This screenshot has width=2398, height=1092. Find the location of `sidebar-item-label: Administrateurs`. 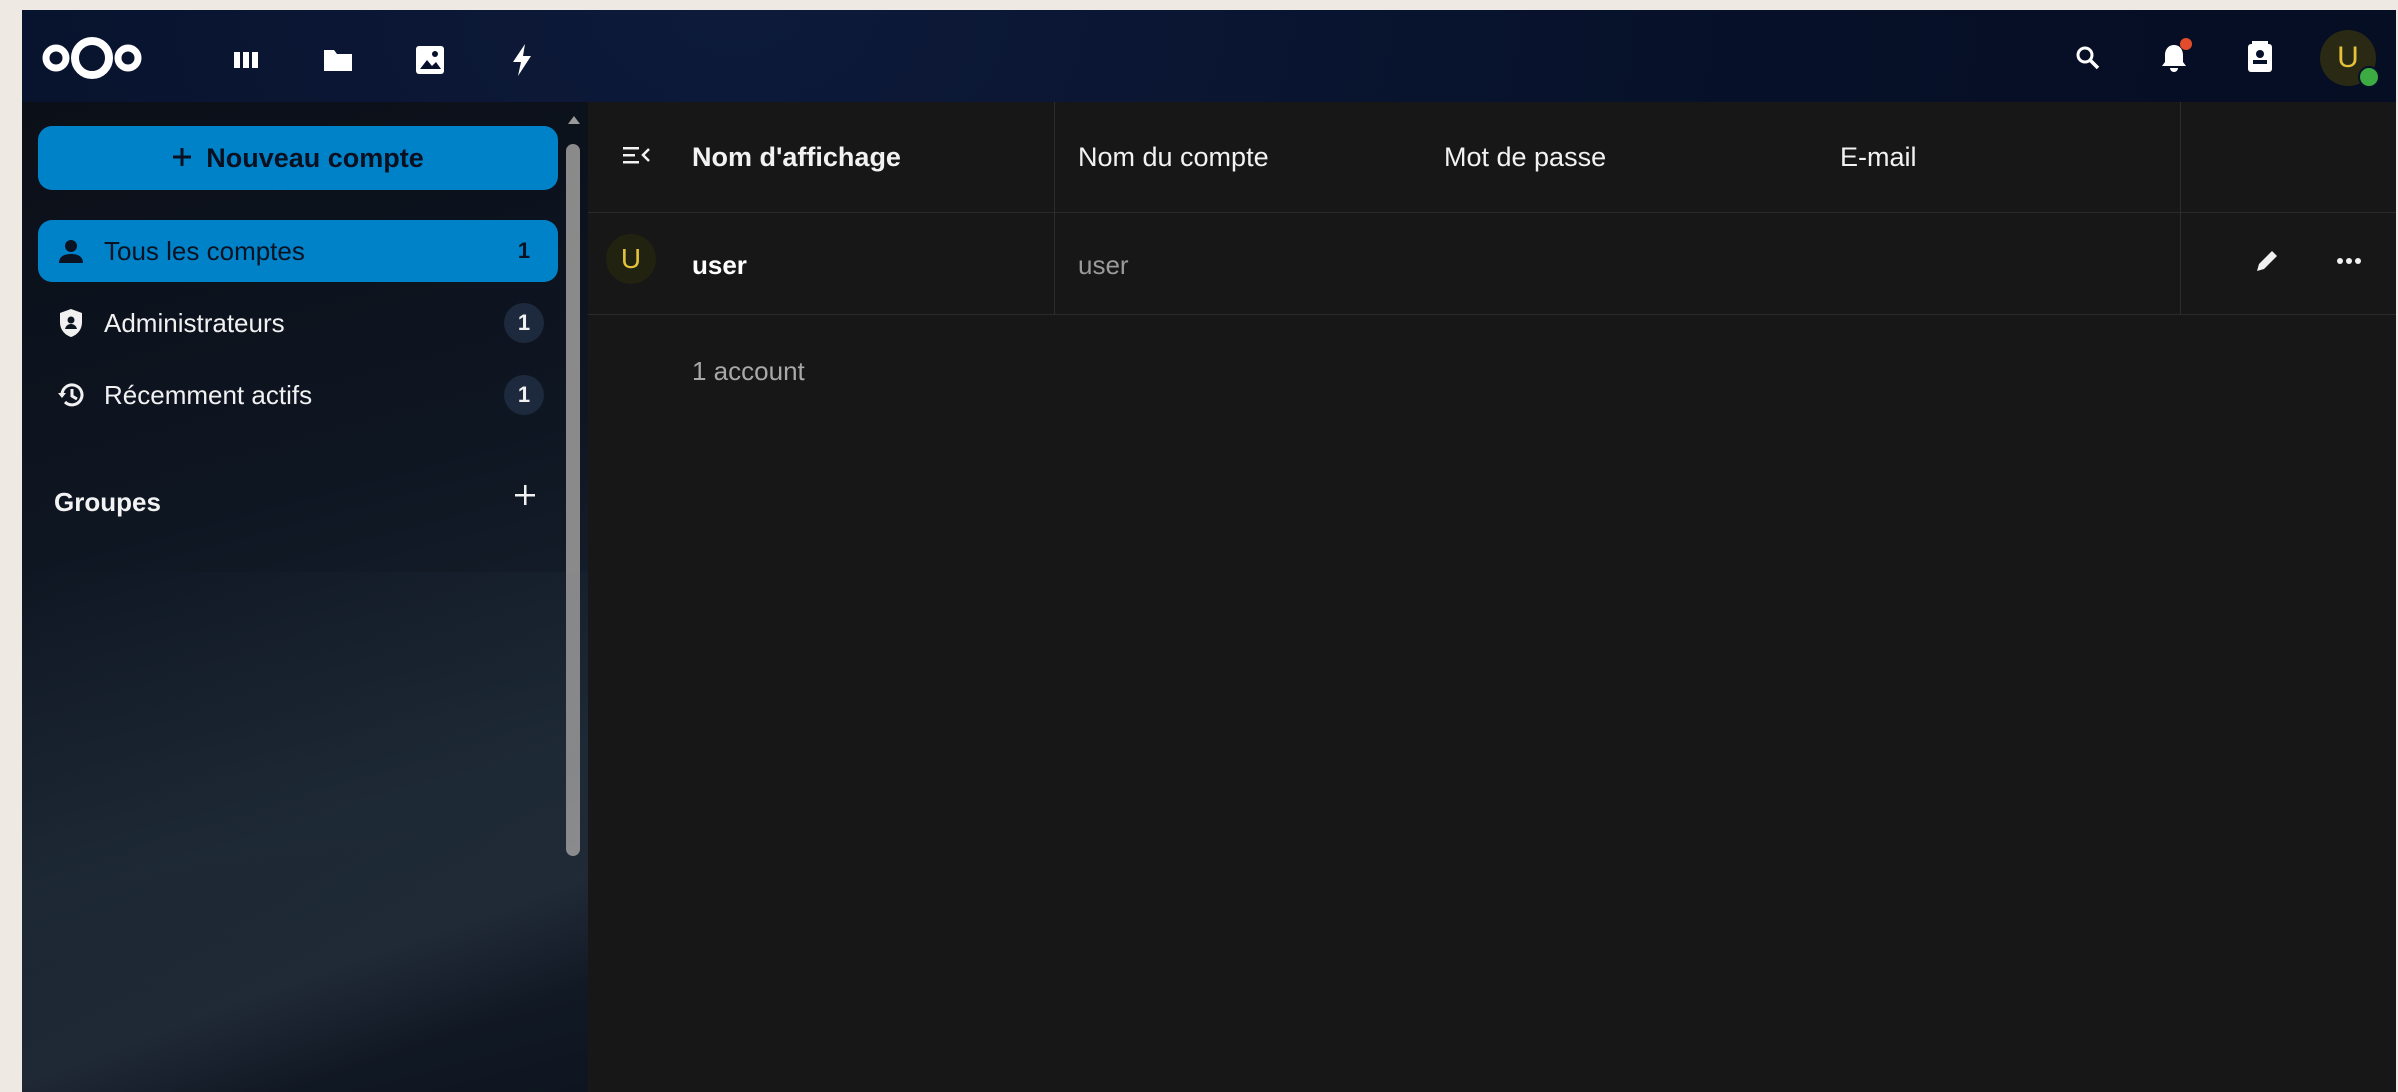

sidebar-item-label: Administrateurs is located at coordinates (194, 322).